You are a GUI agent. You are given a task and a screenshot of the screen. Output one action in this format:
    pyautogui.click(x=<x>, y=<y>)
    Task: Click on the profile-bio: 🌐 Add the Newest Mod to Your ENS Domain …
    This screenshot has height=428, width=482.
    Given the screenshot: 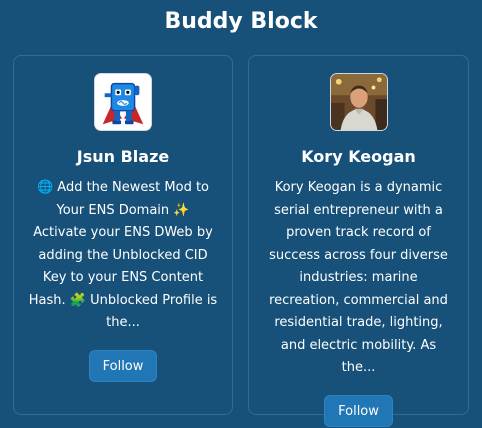 What is the action you would take?
    pyautogui.click(x=123, y=255)
    